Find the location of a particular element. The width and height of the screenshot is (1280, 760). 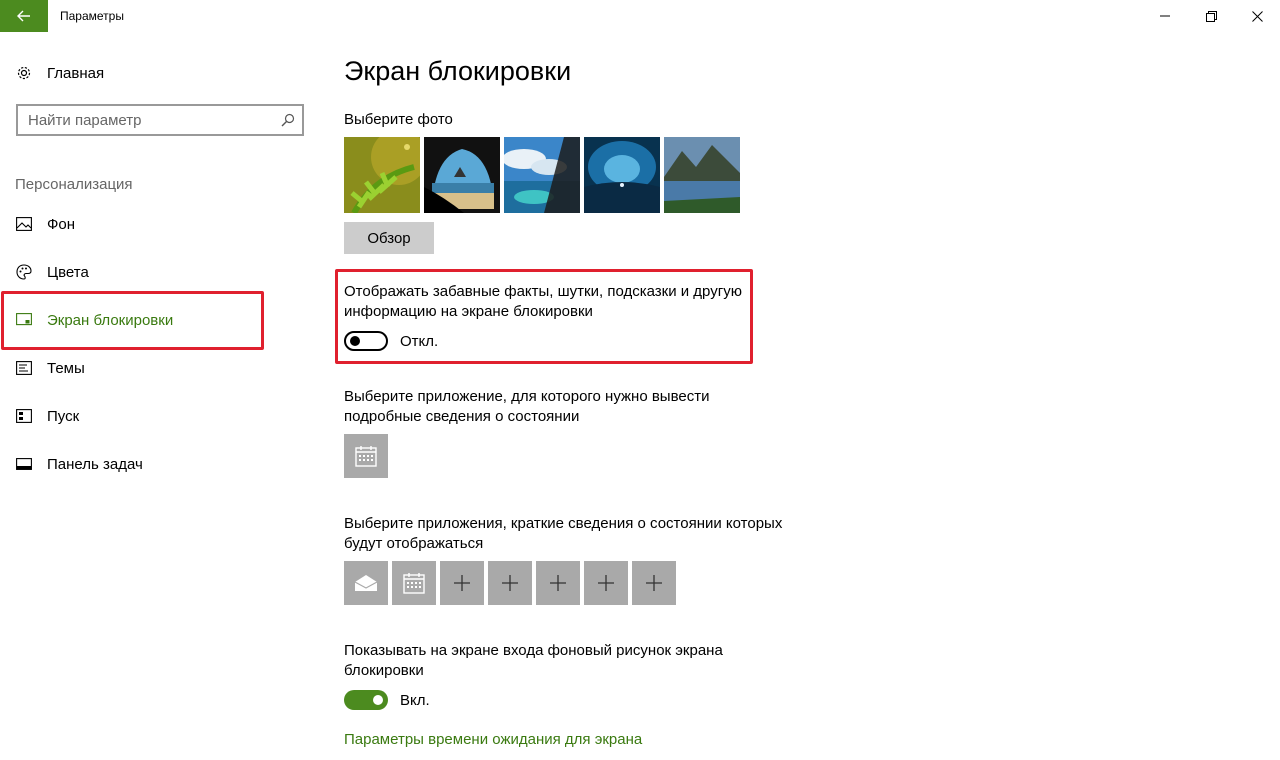

sidebar-item-lock-screen: Экран блокировки is located at coordinates (160, 320).